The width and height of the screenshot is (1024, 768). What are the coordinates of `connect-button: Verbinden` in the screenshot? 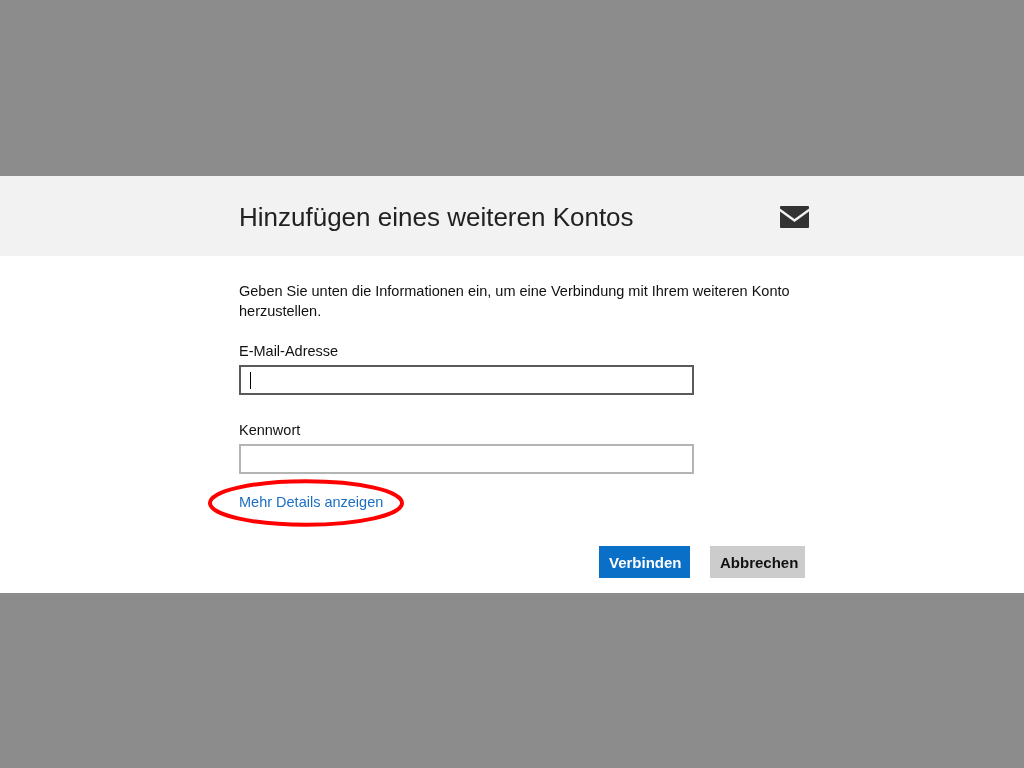 It's located at (644, 562).